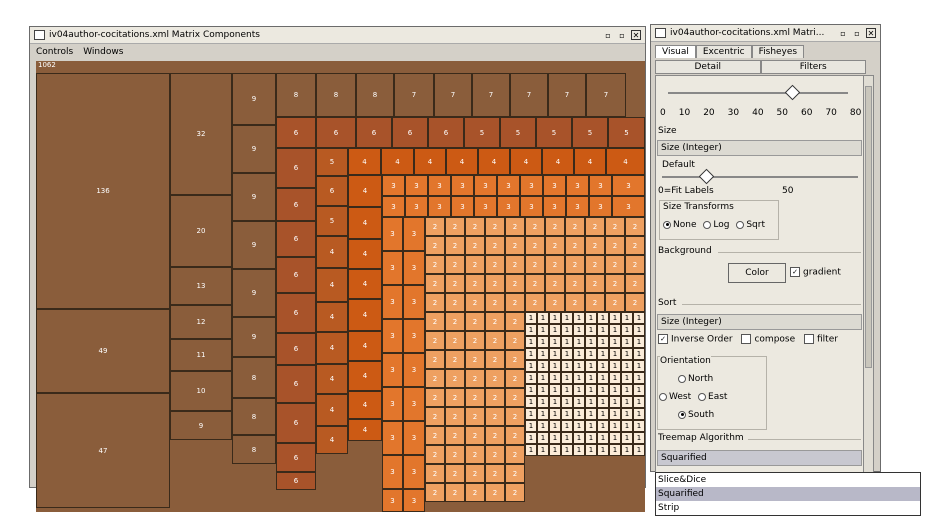 The height and width of the screenshot is (523, 942). Describe the element at coordinates (103, 351) in the screenshot. I see `treemap-cell: 49` at that location.